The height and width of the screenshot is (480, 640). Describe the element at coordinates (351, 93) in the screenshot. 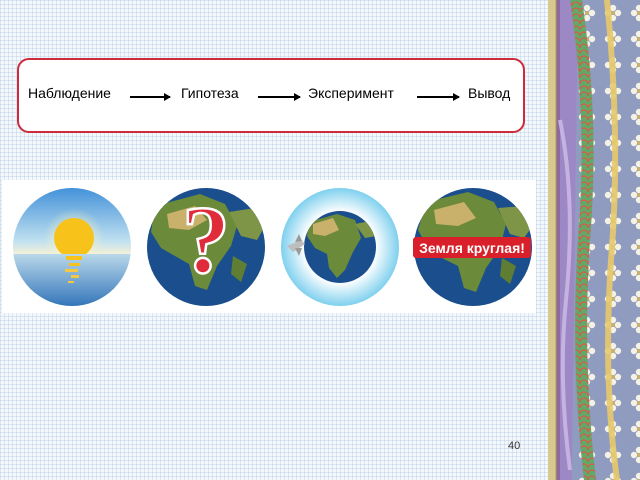

I see `step-experiment: Эксперимент` at that location.